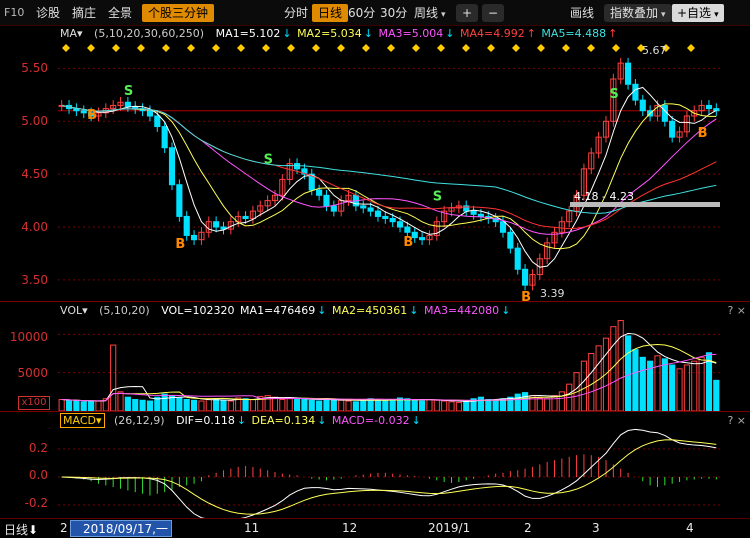  I want to click on macd-tick-02: 0.2, so click(38, 448).